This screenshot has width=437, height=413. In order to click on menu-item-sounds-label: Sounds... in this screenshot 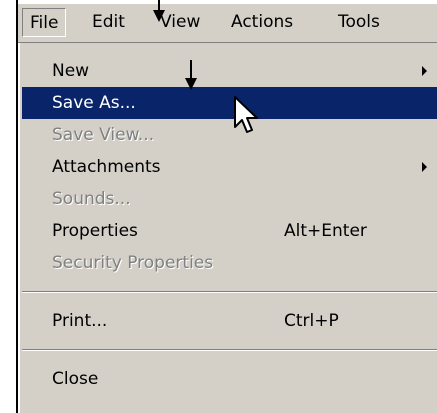, I will do `click(91, 199)`.